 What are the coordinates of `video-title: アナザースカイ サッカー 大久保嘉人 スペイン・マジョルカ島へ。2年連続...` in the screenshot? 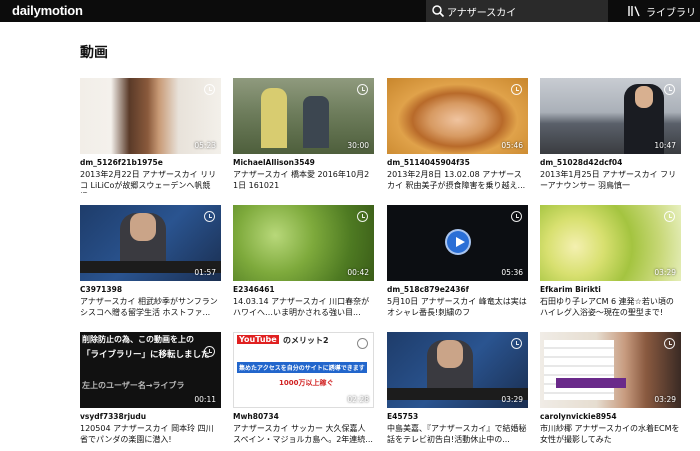 It's located at (303, 435).